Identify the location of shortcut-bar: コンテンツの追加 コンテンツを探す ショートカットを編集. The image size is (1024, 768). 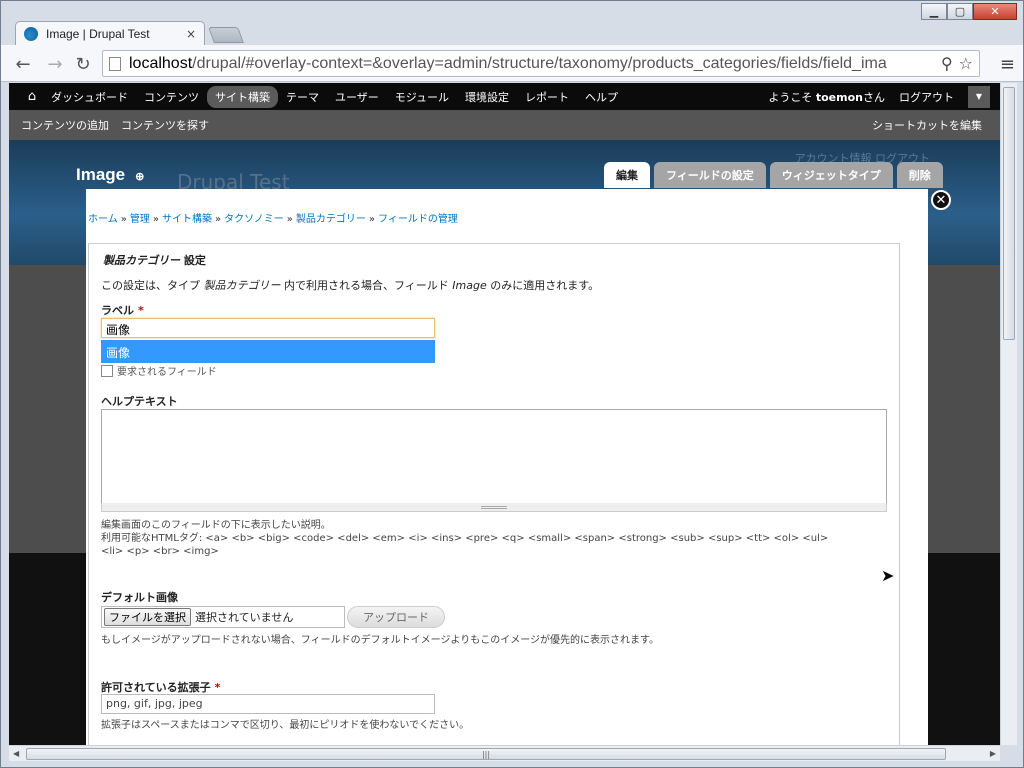
(504, 125).